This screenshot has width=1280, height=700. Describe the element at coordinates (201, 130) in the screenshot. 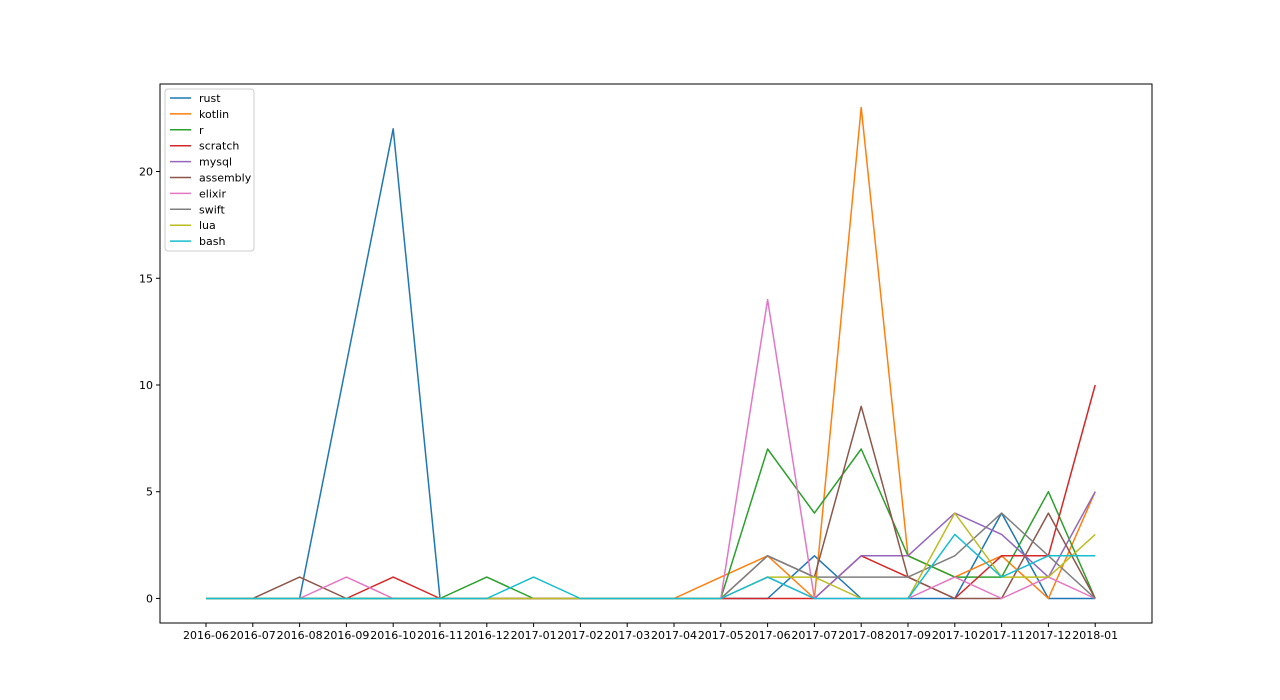

I see `legend-label-r: r` at that location.